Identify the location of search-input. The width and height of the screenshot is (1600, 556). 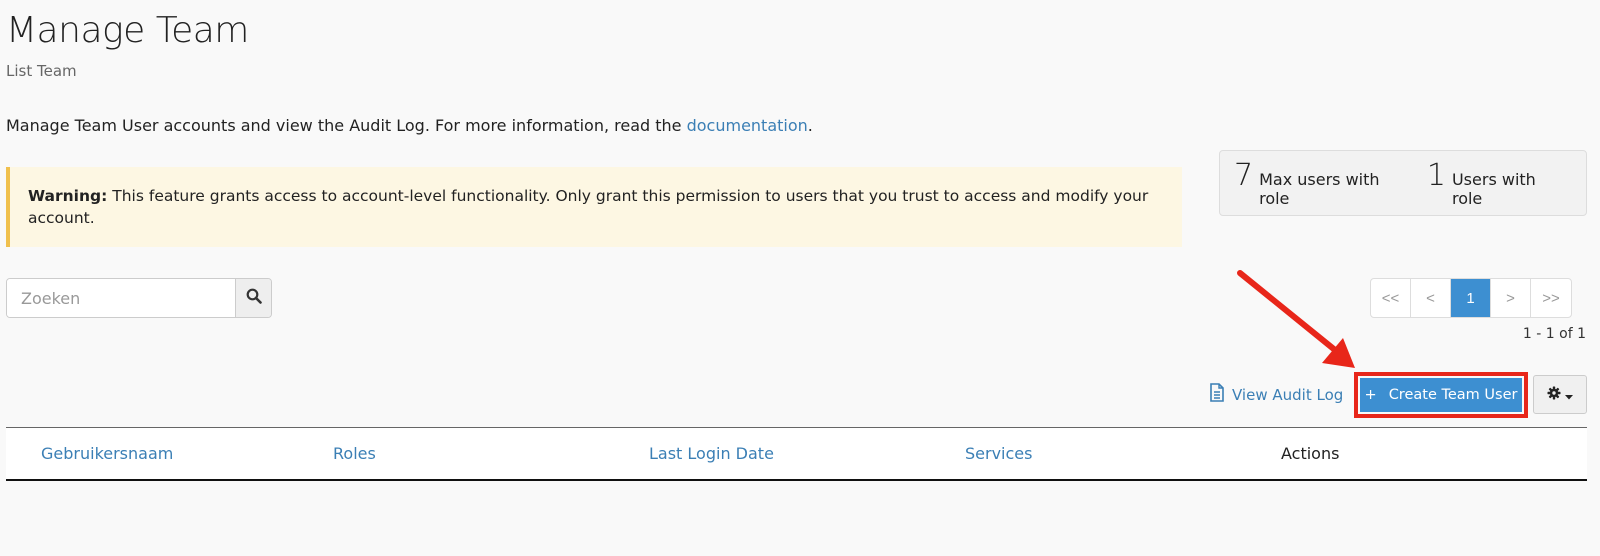
(121, 298).